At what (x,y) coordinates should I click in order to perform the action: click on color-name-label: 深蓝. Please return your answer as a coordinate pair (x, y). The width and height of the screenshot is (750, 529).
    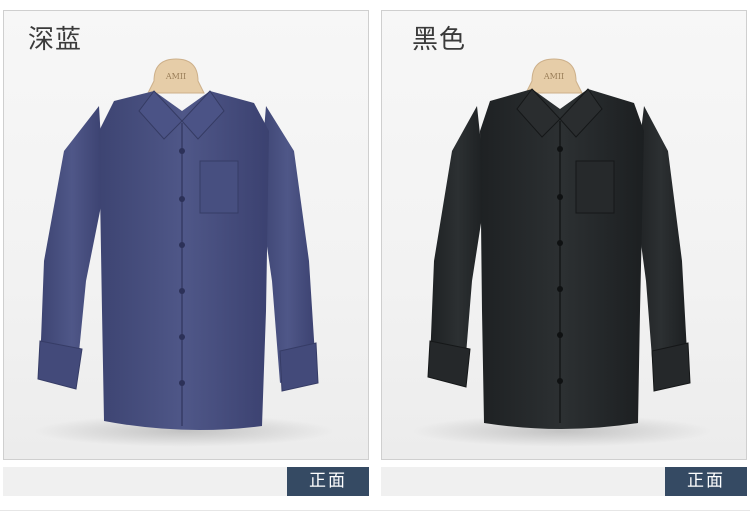
    Looking at the image, I should click on (55, 40).